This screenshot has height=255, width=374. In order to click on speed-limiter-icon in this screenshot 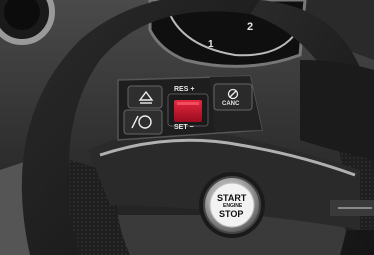, I will do `click(143, 122)`.